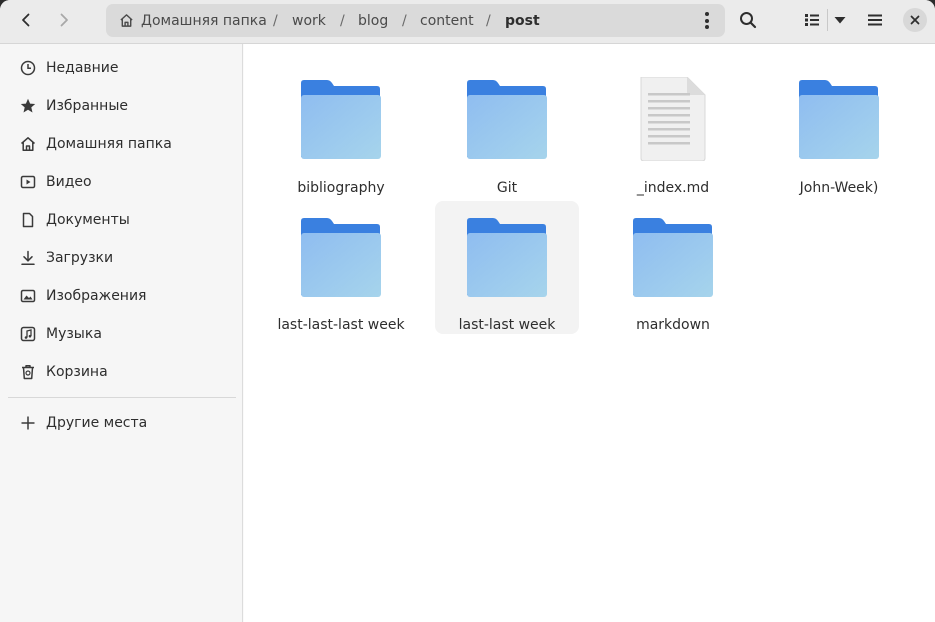  Describe the element at coordinates (812, 20) in the screenshot. I see `list-view-icon` at that location.